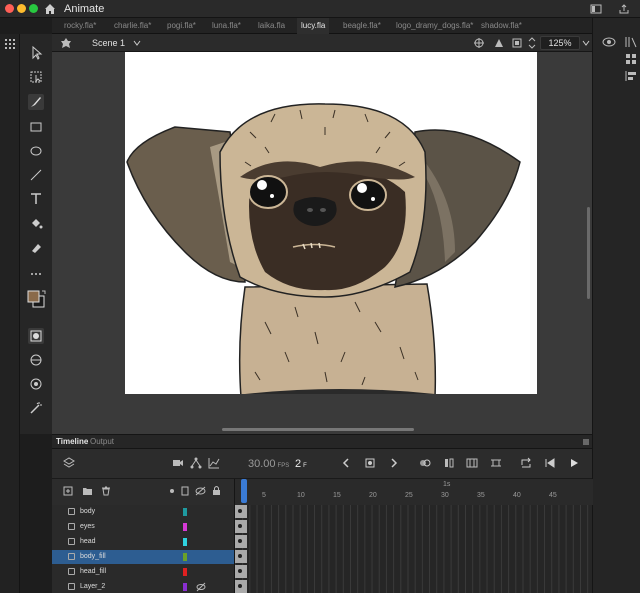 The height and width of the screenshot is (593, 640). I want to click on frames-area: 1s 5 10 15 20 25 30 35 40 45, so click(413, 536).